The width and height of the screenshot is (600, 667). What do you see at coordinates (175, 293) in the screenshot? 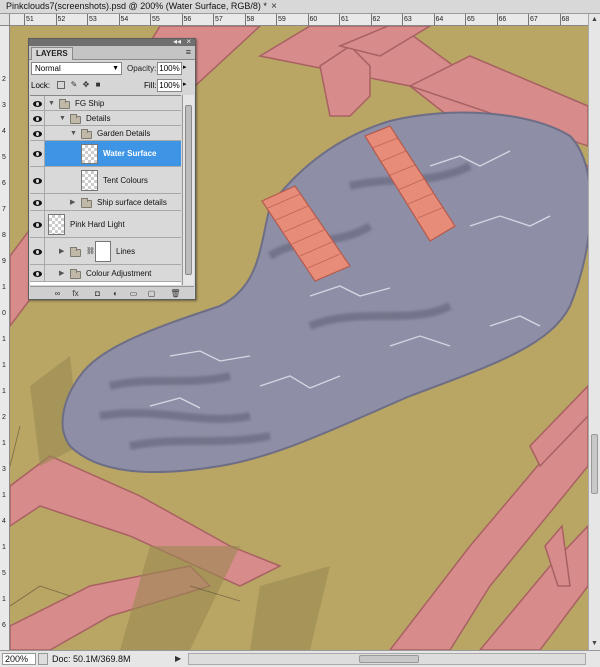
I see `trash-icon: 🗑` at bounding box center [175, 293].